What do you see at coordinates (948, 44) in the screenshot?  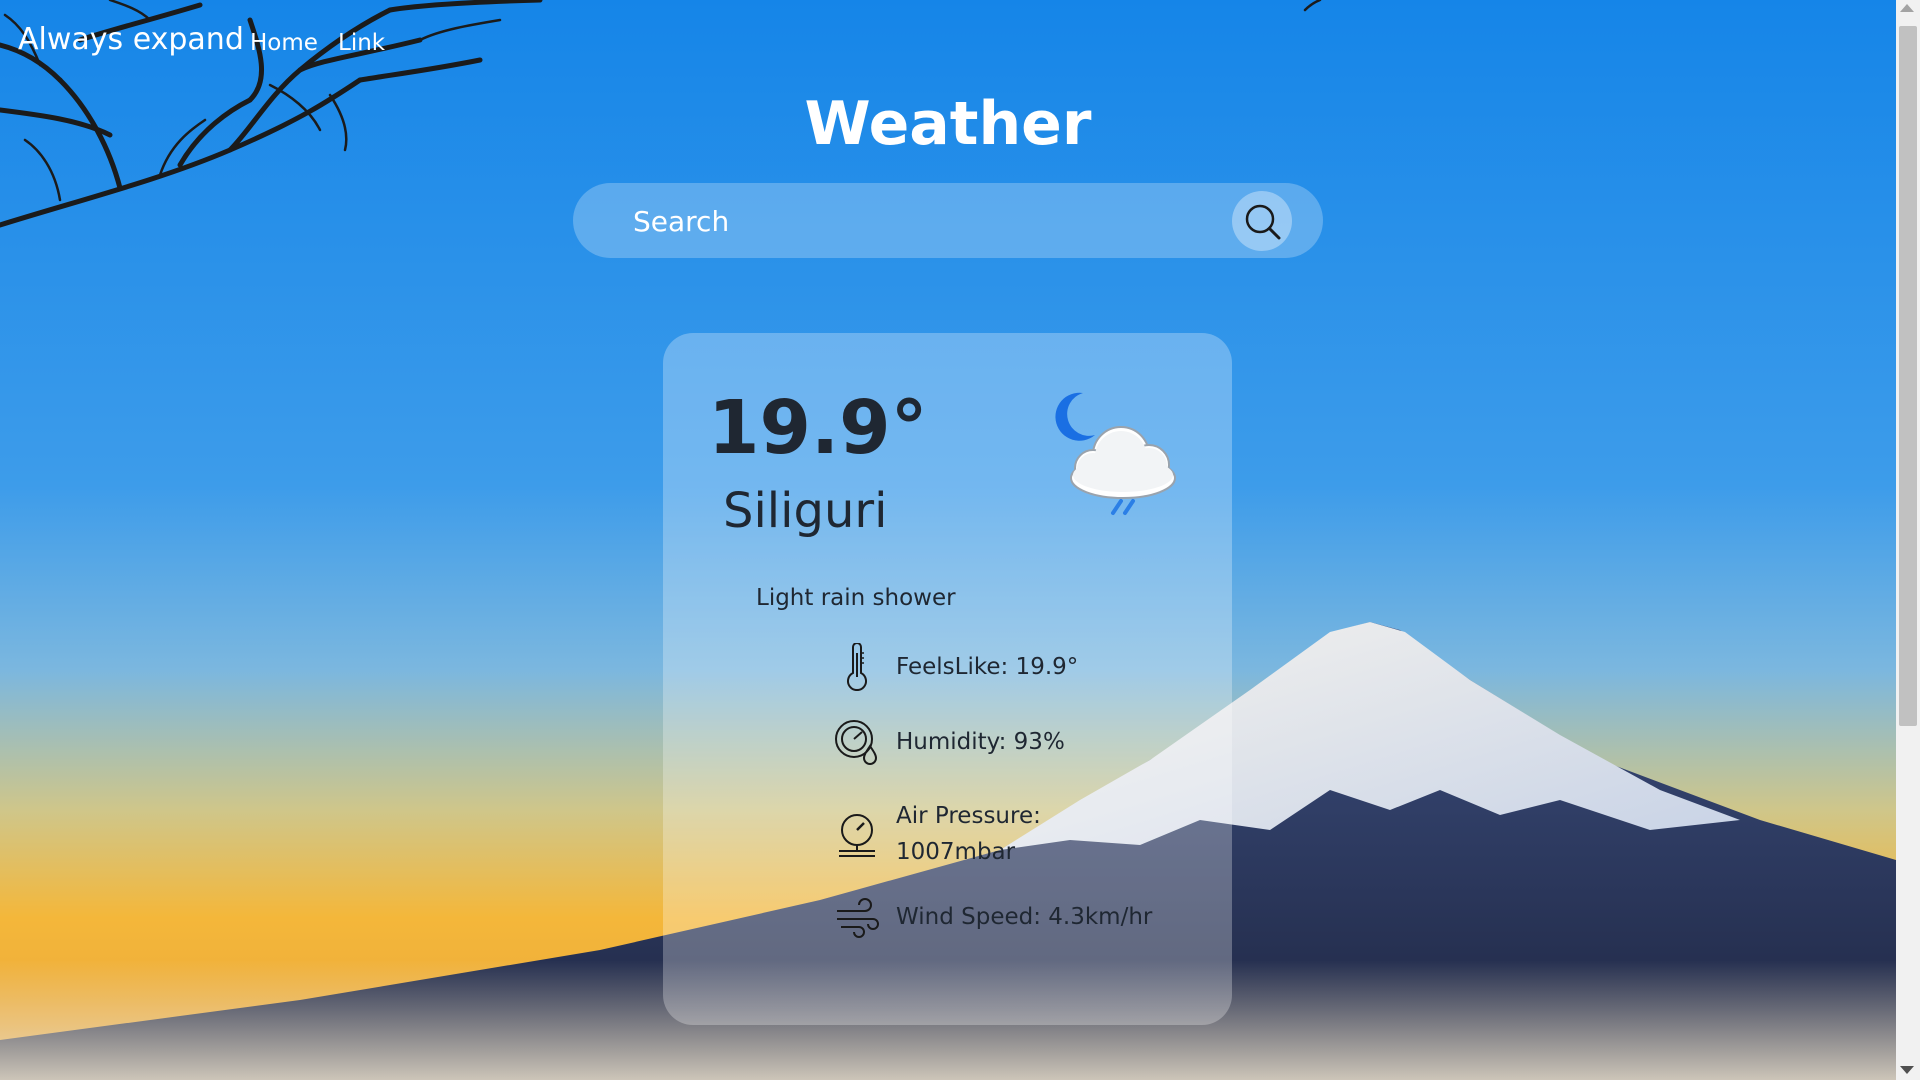 I see `navbar: Always expand Home Link` at bounding box center [948, 44].